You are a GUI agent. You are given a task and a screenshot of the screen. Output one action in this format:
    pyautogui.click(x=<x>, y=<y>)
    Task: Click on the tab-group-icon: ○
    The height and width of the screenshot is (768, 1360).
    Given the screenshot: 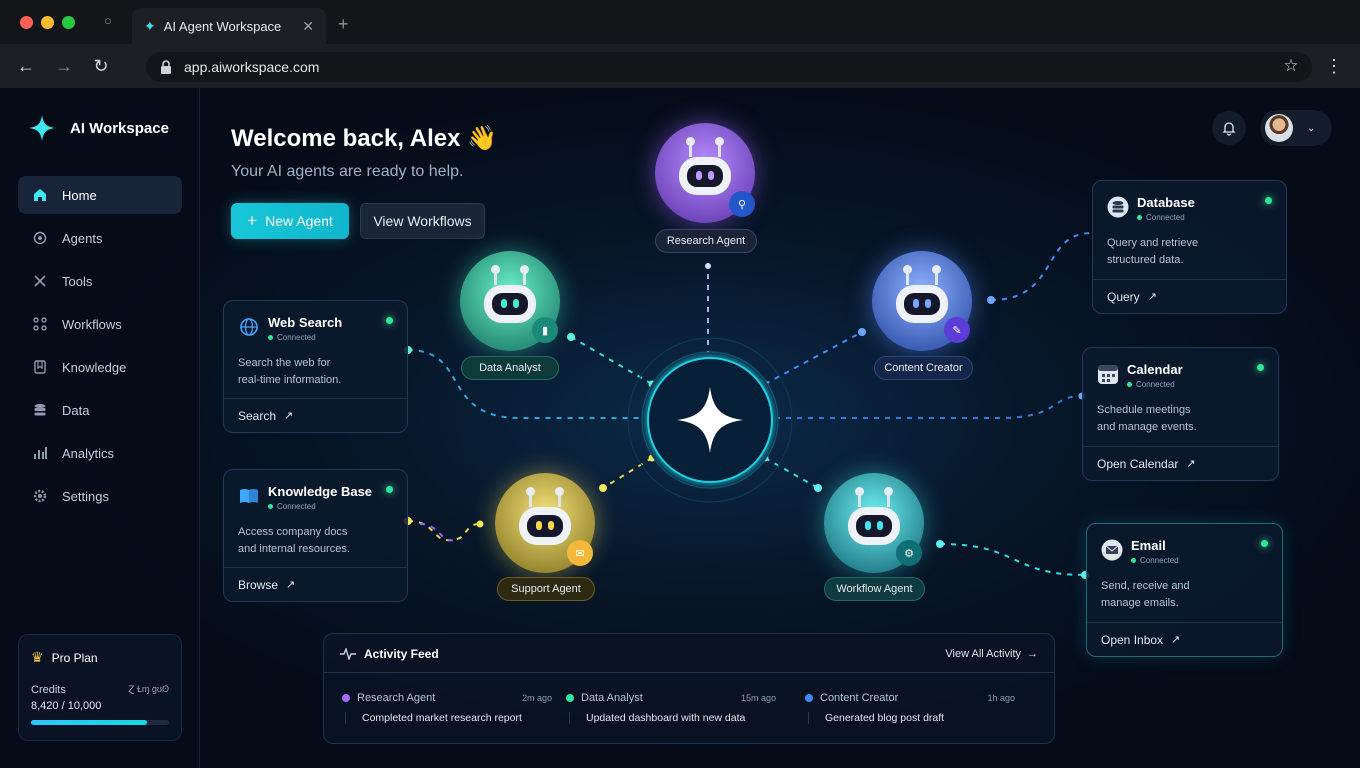 What is the action you would take?
    pyautogui.click(x=108, y=20)
    